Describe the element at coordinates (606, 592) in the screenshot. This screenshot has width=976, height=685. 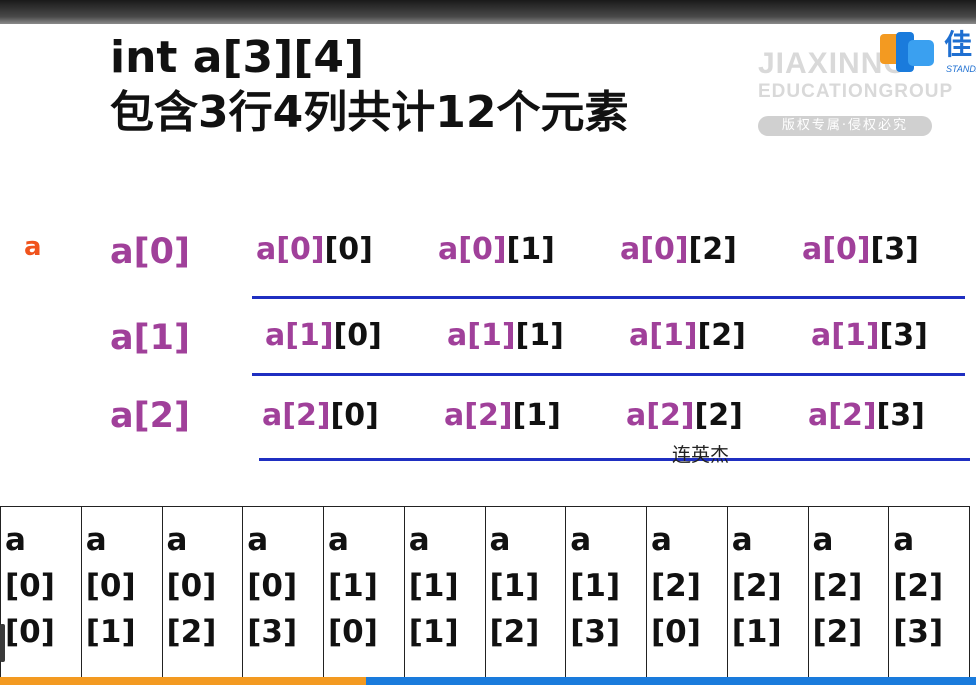
I see `memory-cell: a [1] [3]` at that location.